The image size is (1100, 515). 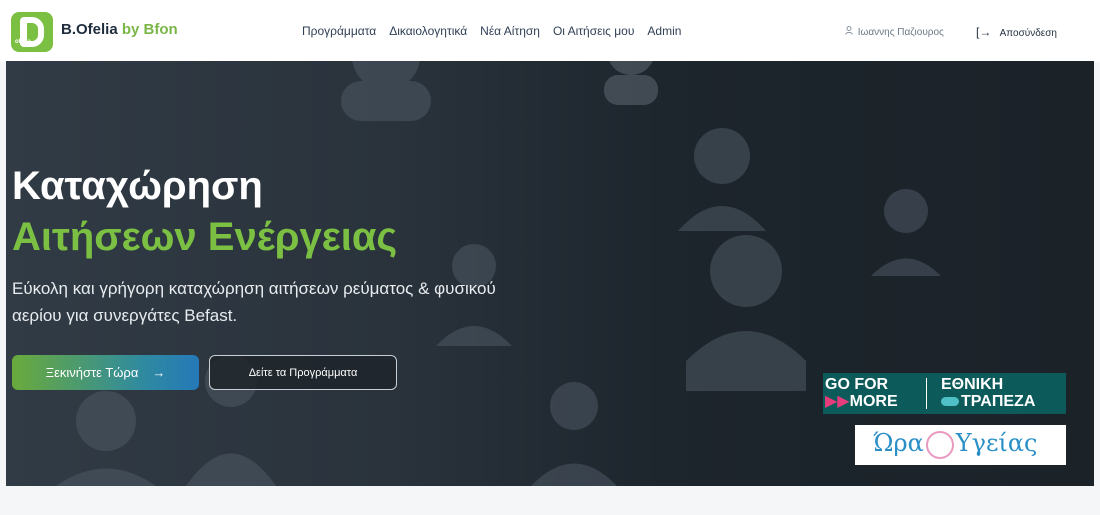 What do you see at coordinates (149, 29) in the screenshot?
I see `brand-name-suffix: by Bfon` at bounding box center [149, 29].